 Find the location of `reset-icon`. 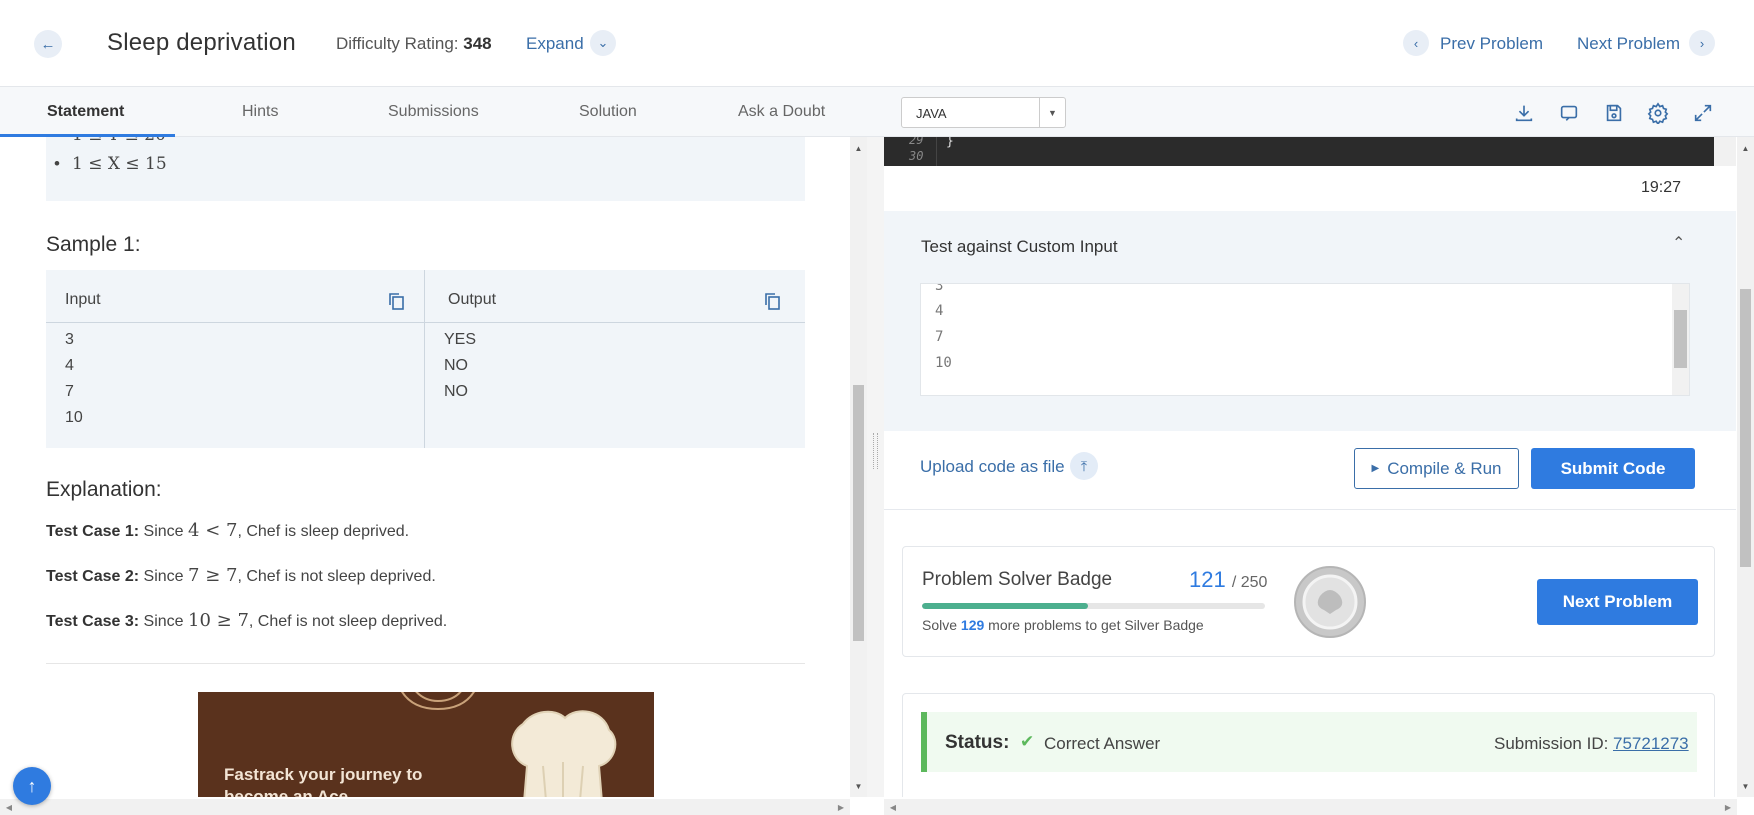

reset-icon is located at coordinates (1569, 113).